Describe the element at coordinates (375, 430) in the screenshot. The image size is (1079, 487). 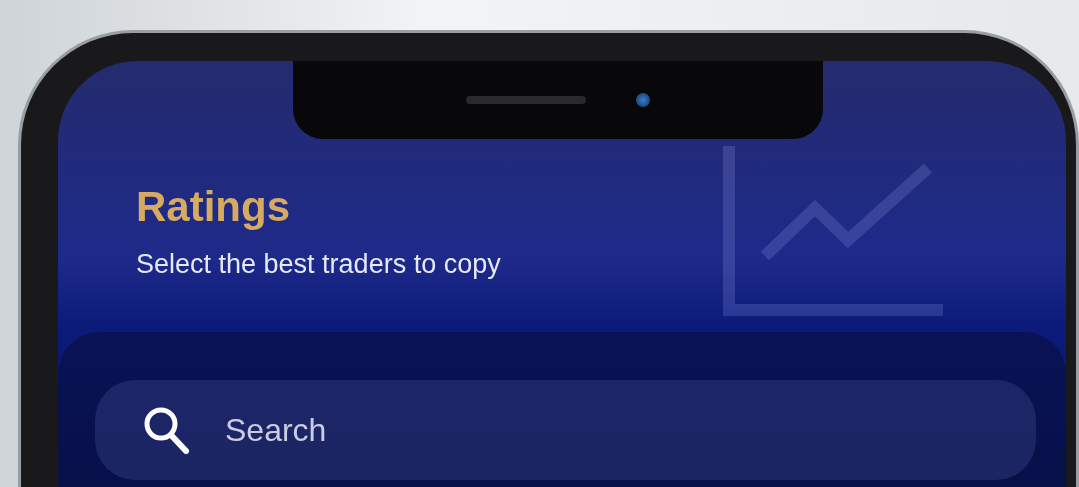
I see `search-field: Search` at that location.